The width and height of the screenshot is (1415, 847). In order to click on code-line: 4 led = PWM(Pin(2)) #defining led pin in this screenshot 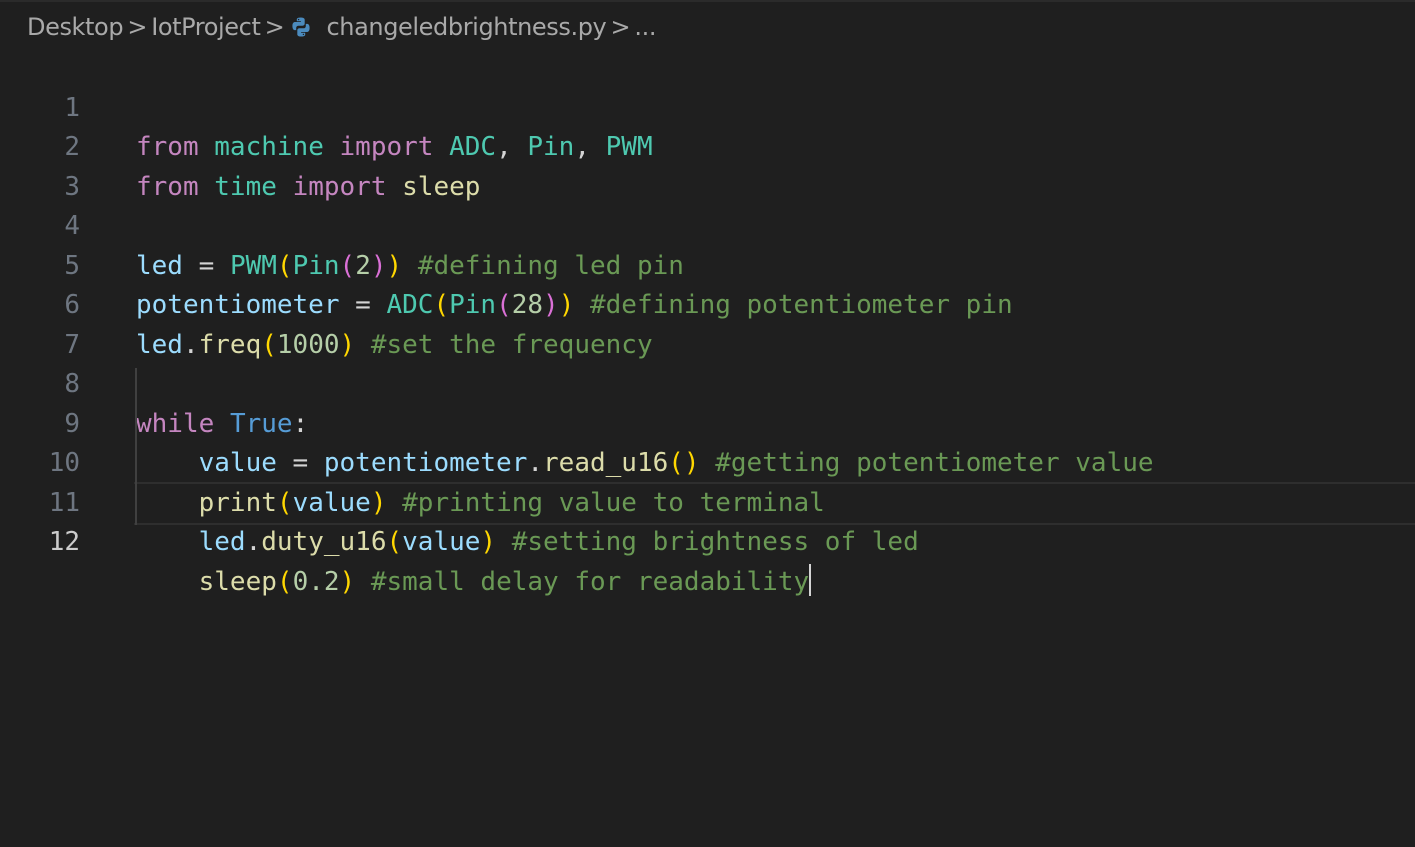, I will do `click(707, 224)`.